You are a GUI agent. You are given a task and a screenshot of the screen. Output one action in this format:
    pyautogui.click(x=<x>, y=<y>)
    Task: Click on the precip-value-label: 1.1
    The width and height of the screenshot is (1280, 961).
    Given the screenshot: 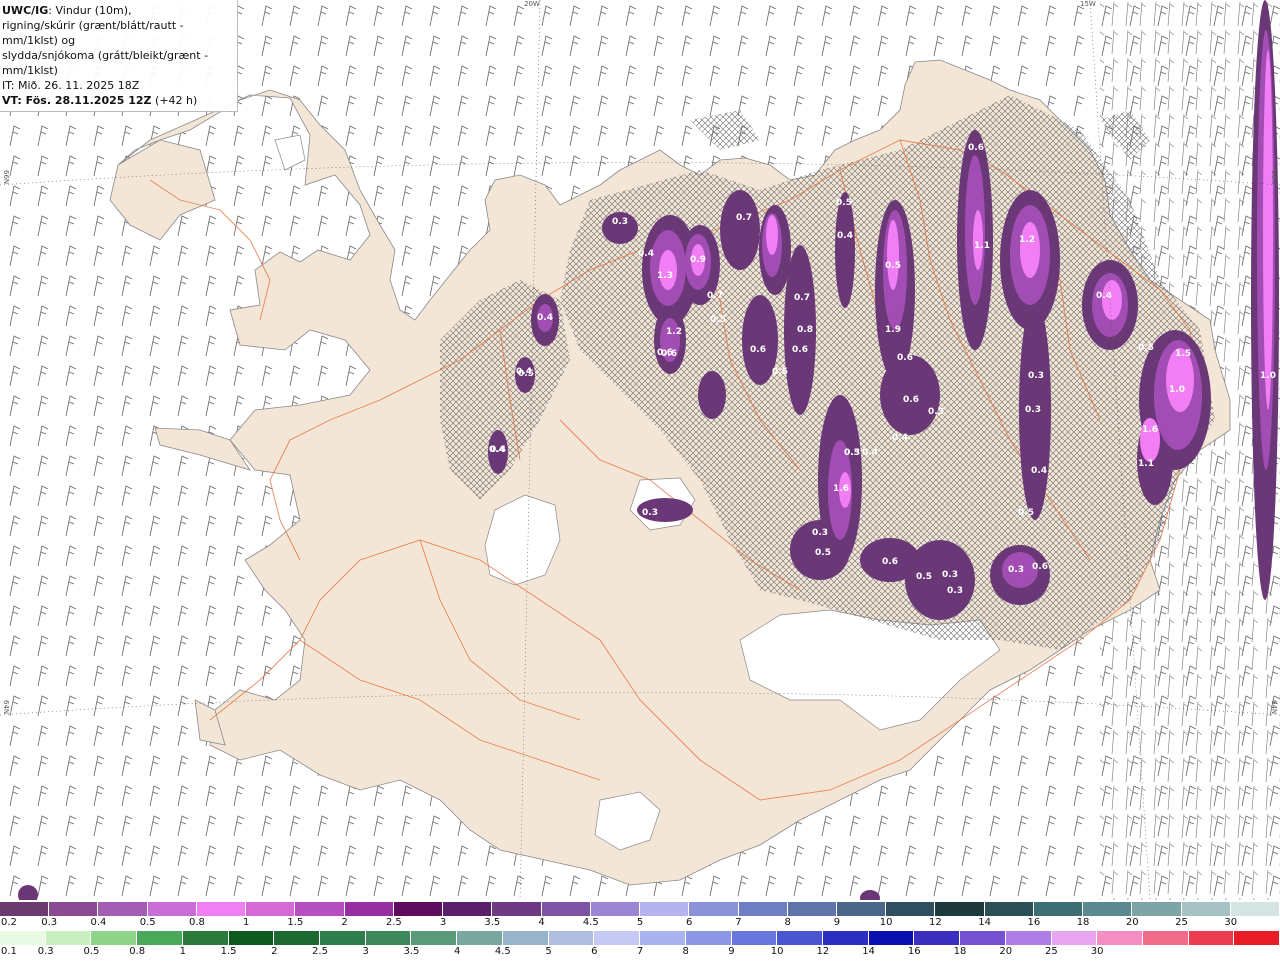 What is the action you would take?
    pyautogui.click(x=1146, y=464)
    